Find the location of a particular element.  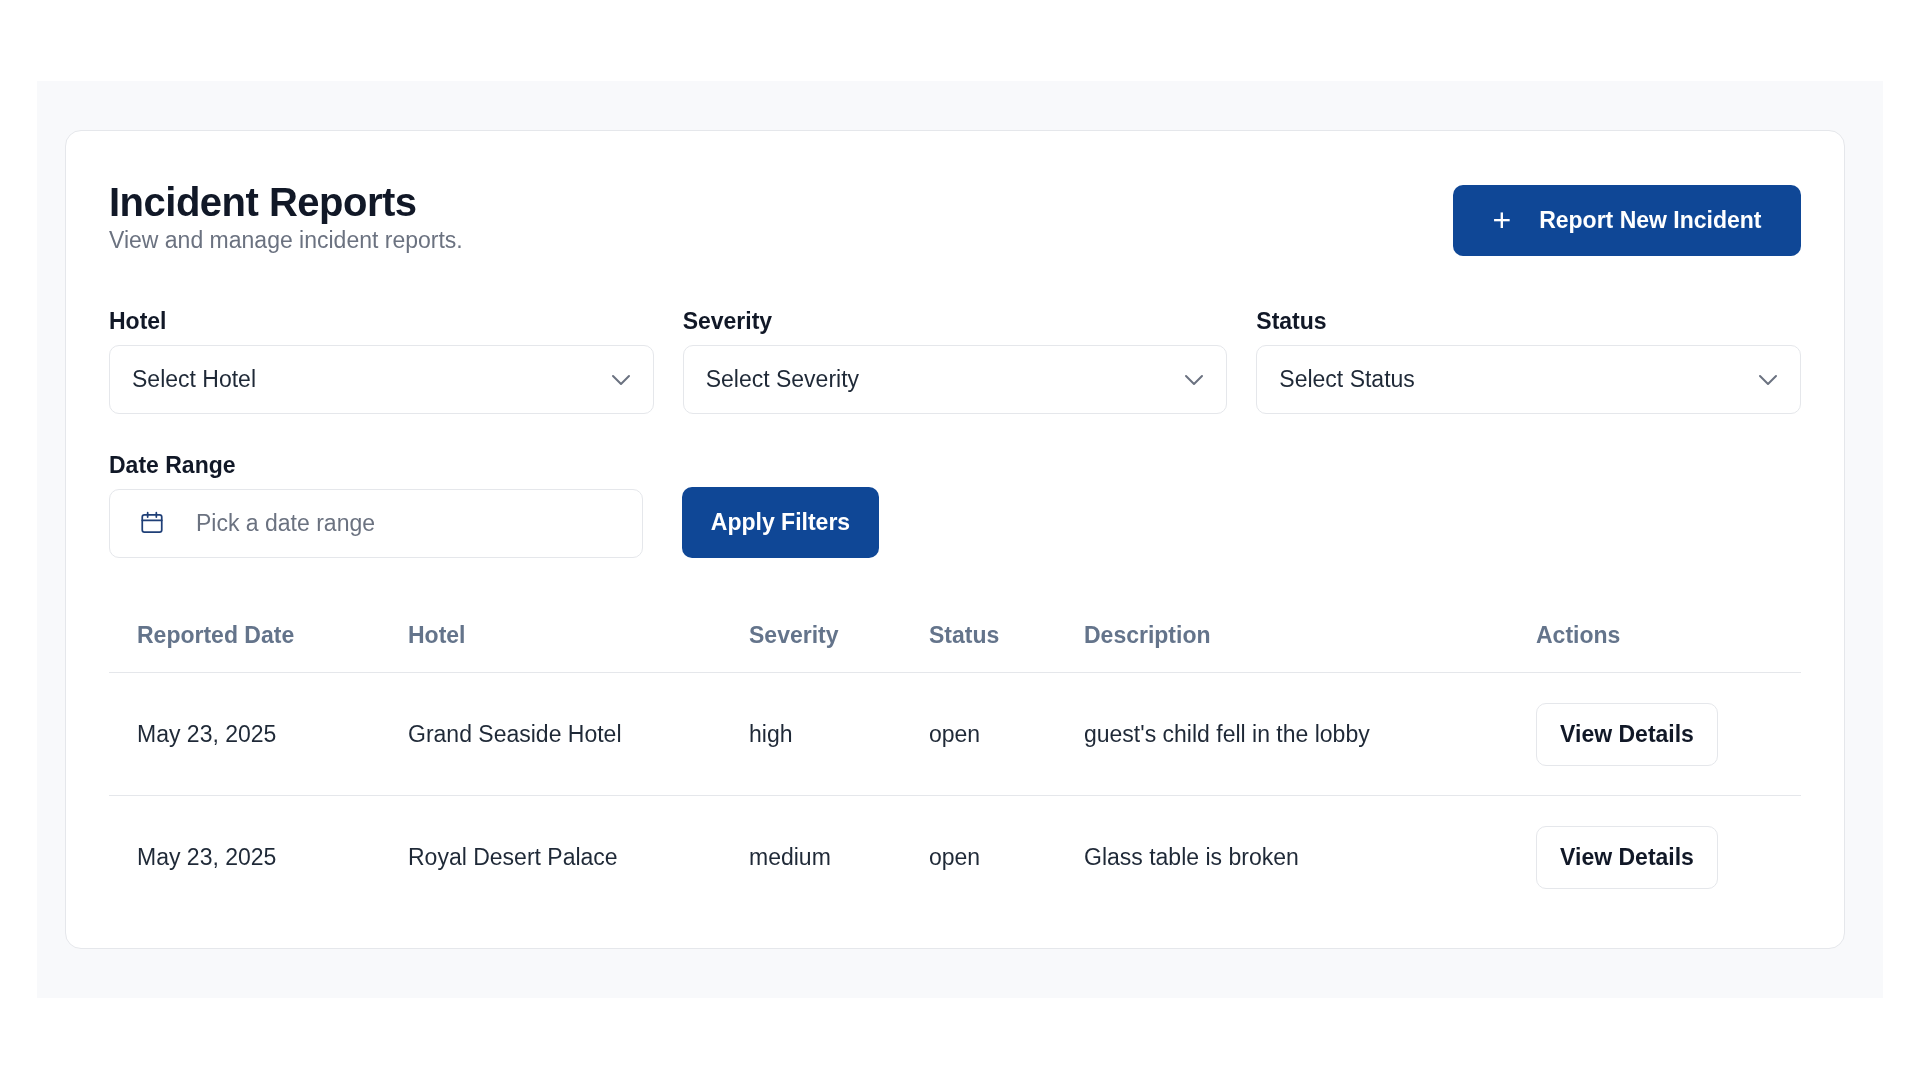

filter-label: Date Range is located at coordinates (173, 465).